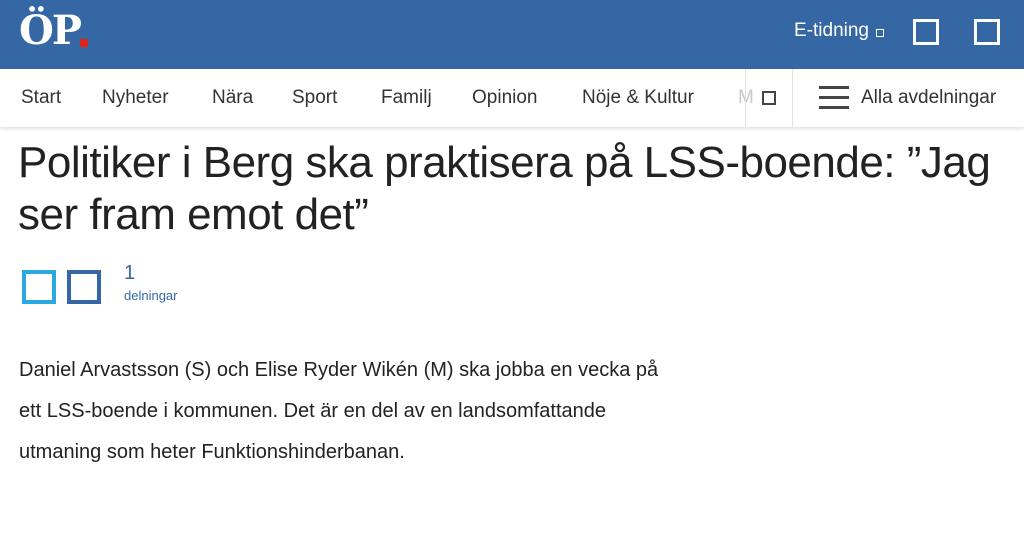  Describe the element at coordinates (130, 273) in the screenshot. I see `share-count: 1` at that location.